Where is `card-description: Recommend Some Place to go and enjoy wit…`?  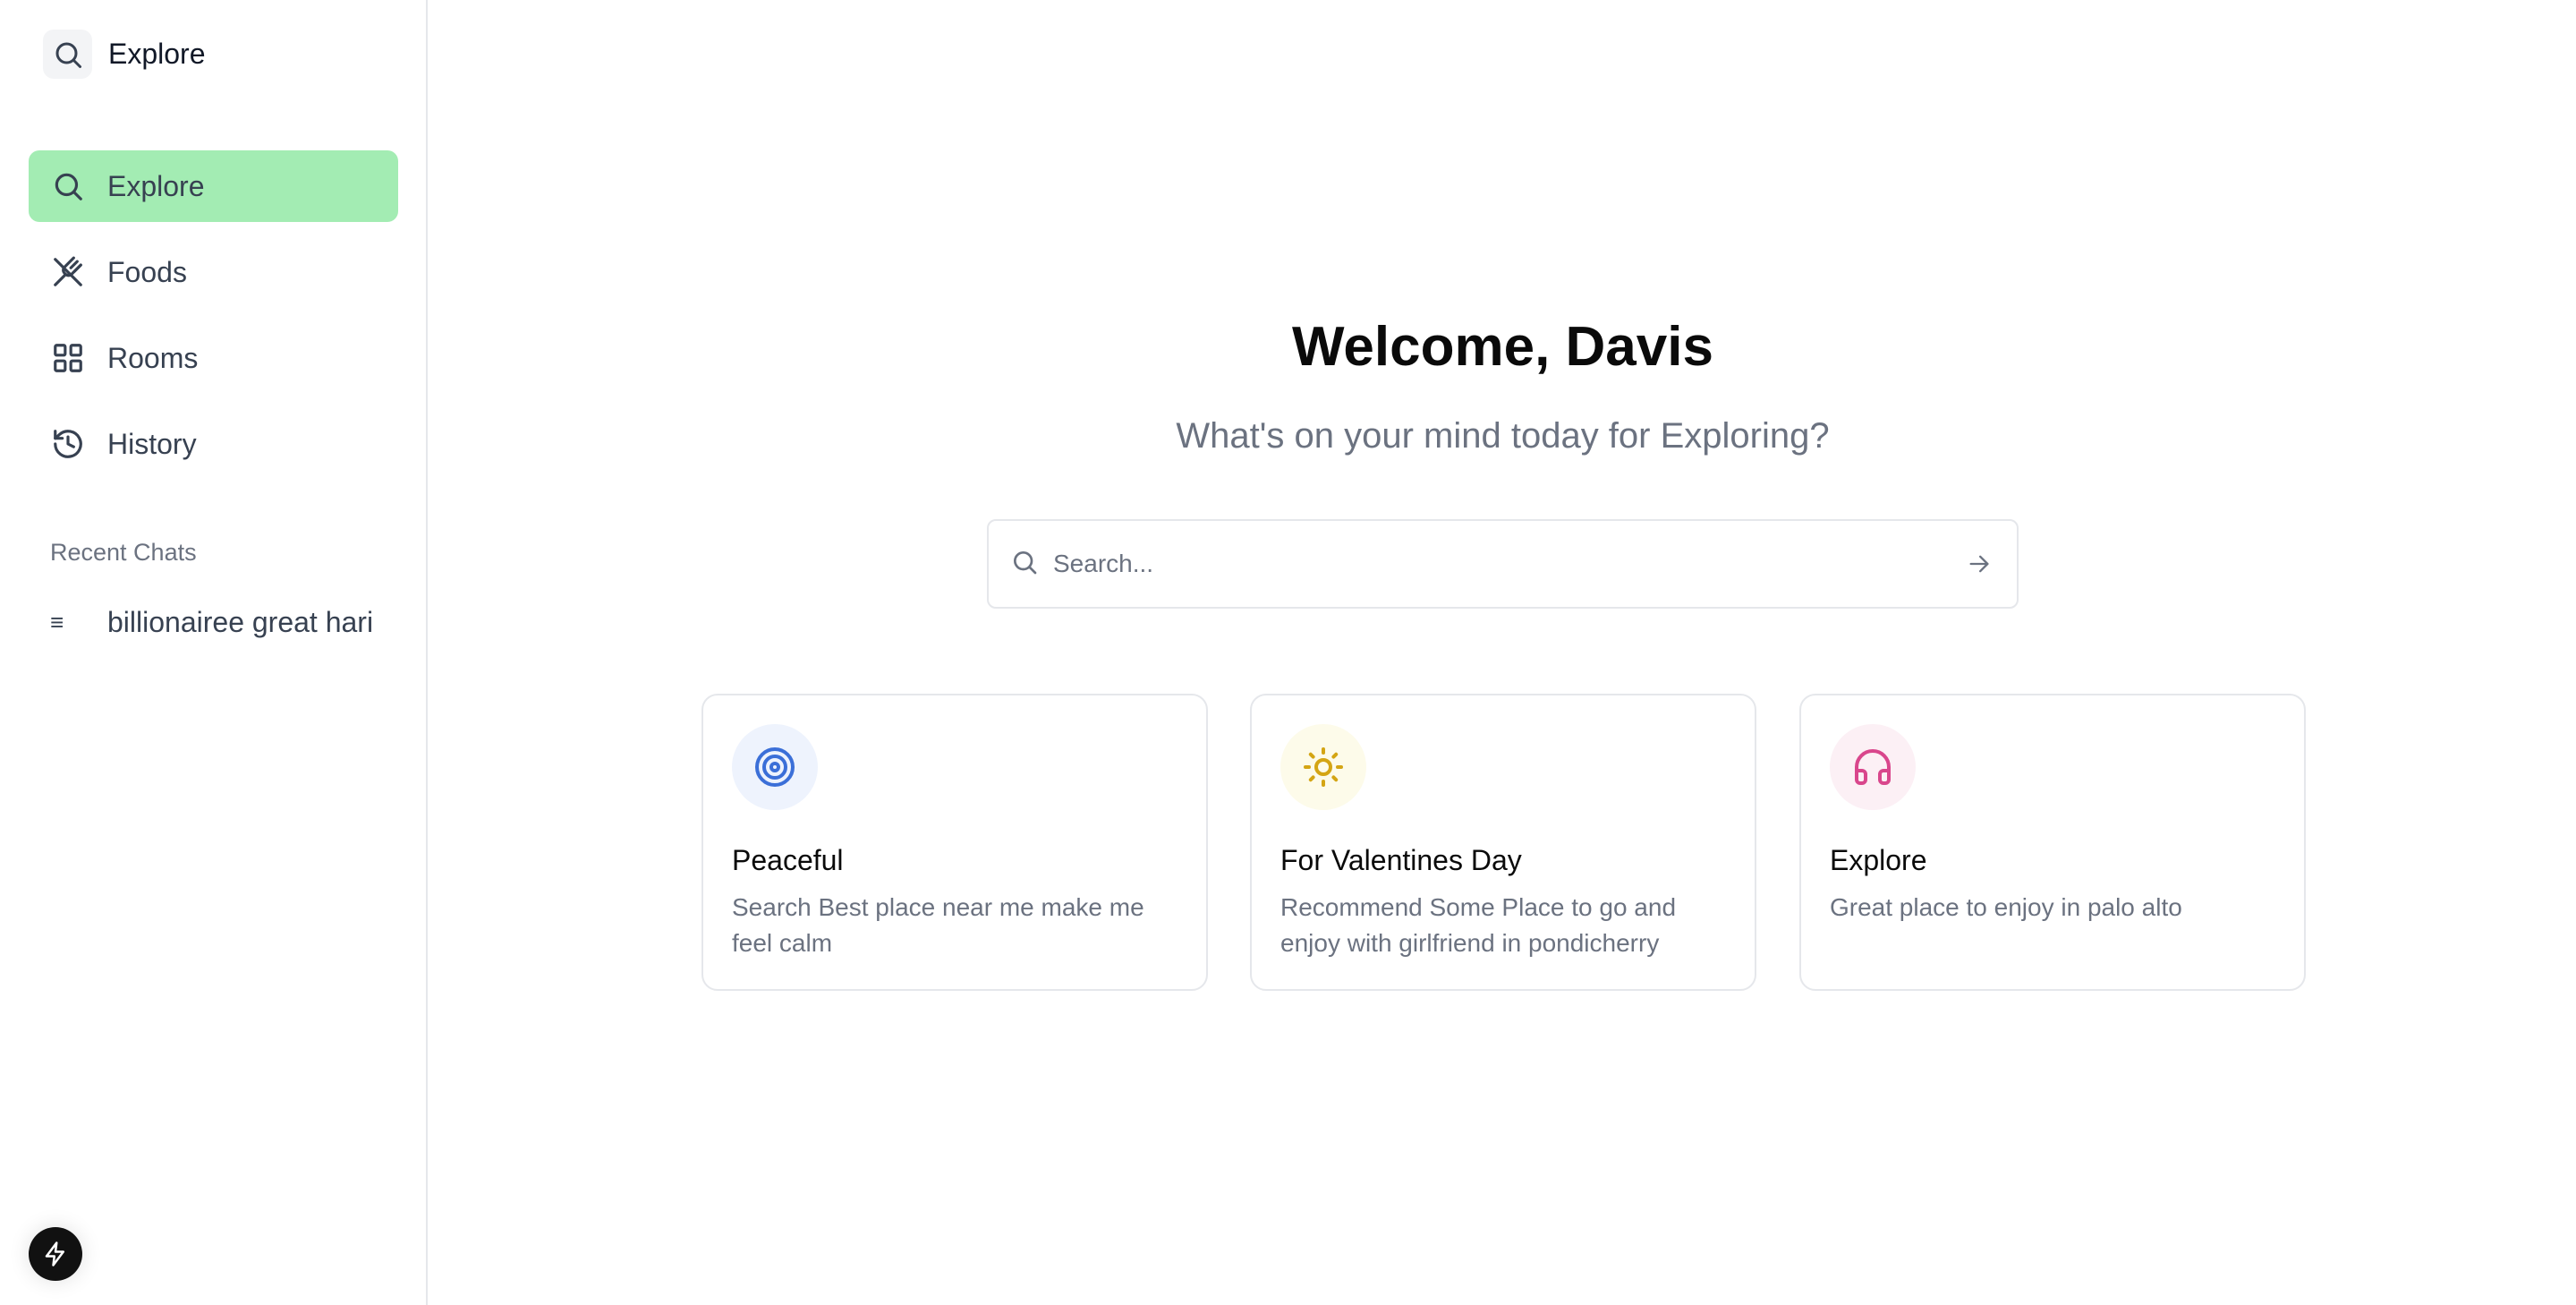
card-description: Recommend Some Place to go and enjoy wit… is located at coordinates (1478, 925).